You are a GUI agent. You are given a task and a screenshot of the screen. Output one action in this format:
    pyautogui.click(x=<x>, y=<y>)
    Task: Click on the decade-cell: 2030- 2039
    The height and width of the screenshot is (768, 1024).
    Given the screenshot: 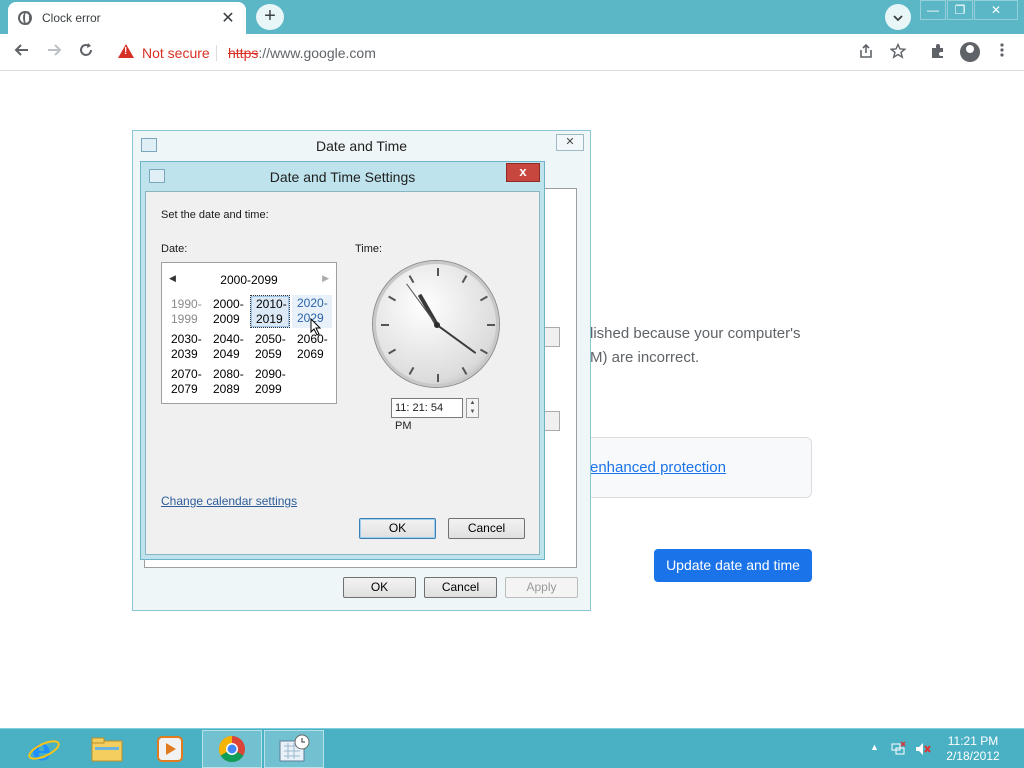 What is the action you would take?
    pyautogui.click(x=186, y=347)
    